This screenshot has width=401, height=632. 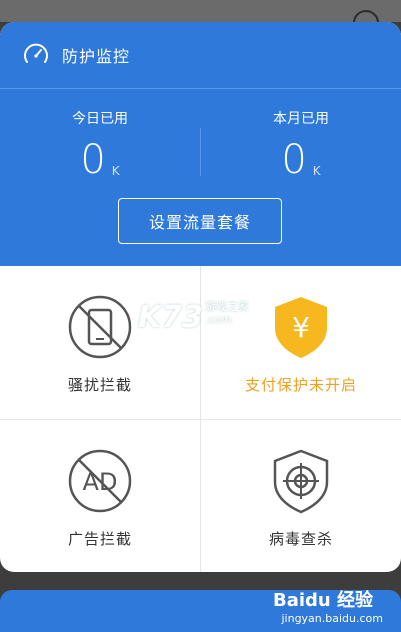 What do you see at coordinates (200, 419) in the screenshot?
I see `grid-horizontal-divider` at bounding box center [200, 419].